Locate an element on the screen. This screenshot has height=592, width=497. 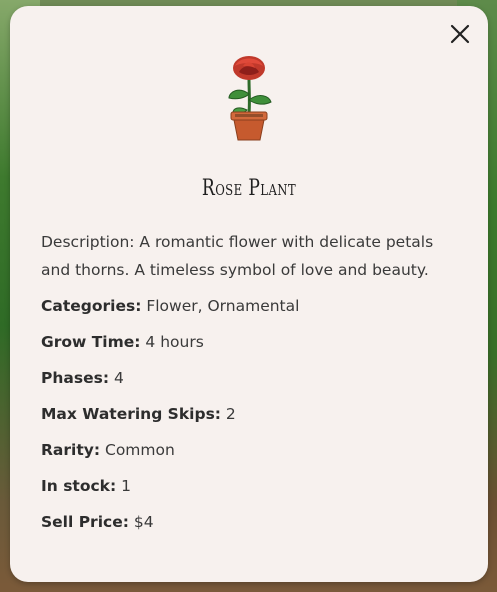
description-label: Description: is located at coordinates (88, 242).